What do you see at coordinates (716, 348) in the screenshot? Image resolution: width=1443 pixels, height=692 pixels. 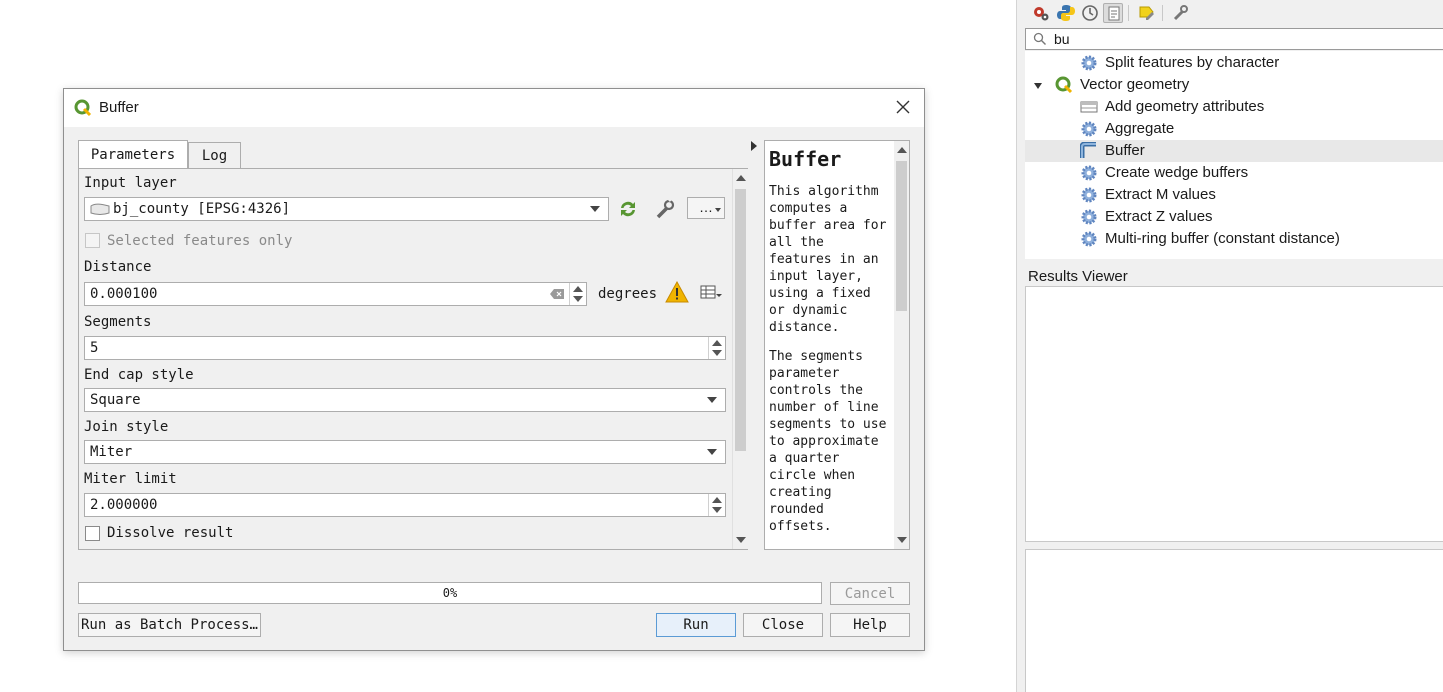 I see `segments-spinner` at bounding box center [716, 348].